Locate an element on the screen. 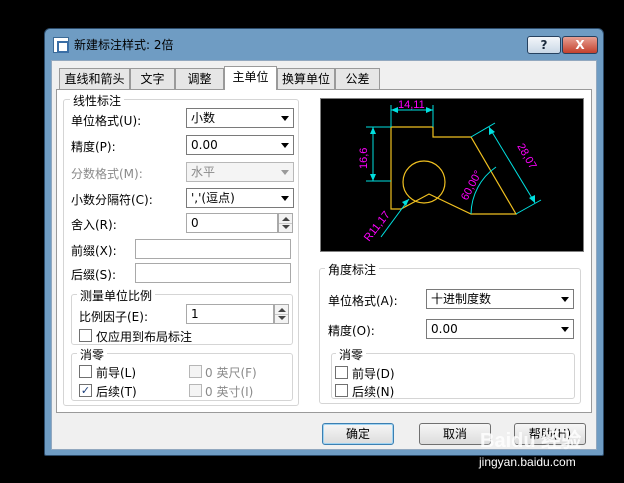 This screenshot has height=483, width=624. precision-value: 0.00 is located at coordinates (204, 145).